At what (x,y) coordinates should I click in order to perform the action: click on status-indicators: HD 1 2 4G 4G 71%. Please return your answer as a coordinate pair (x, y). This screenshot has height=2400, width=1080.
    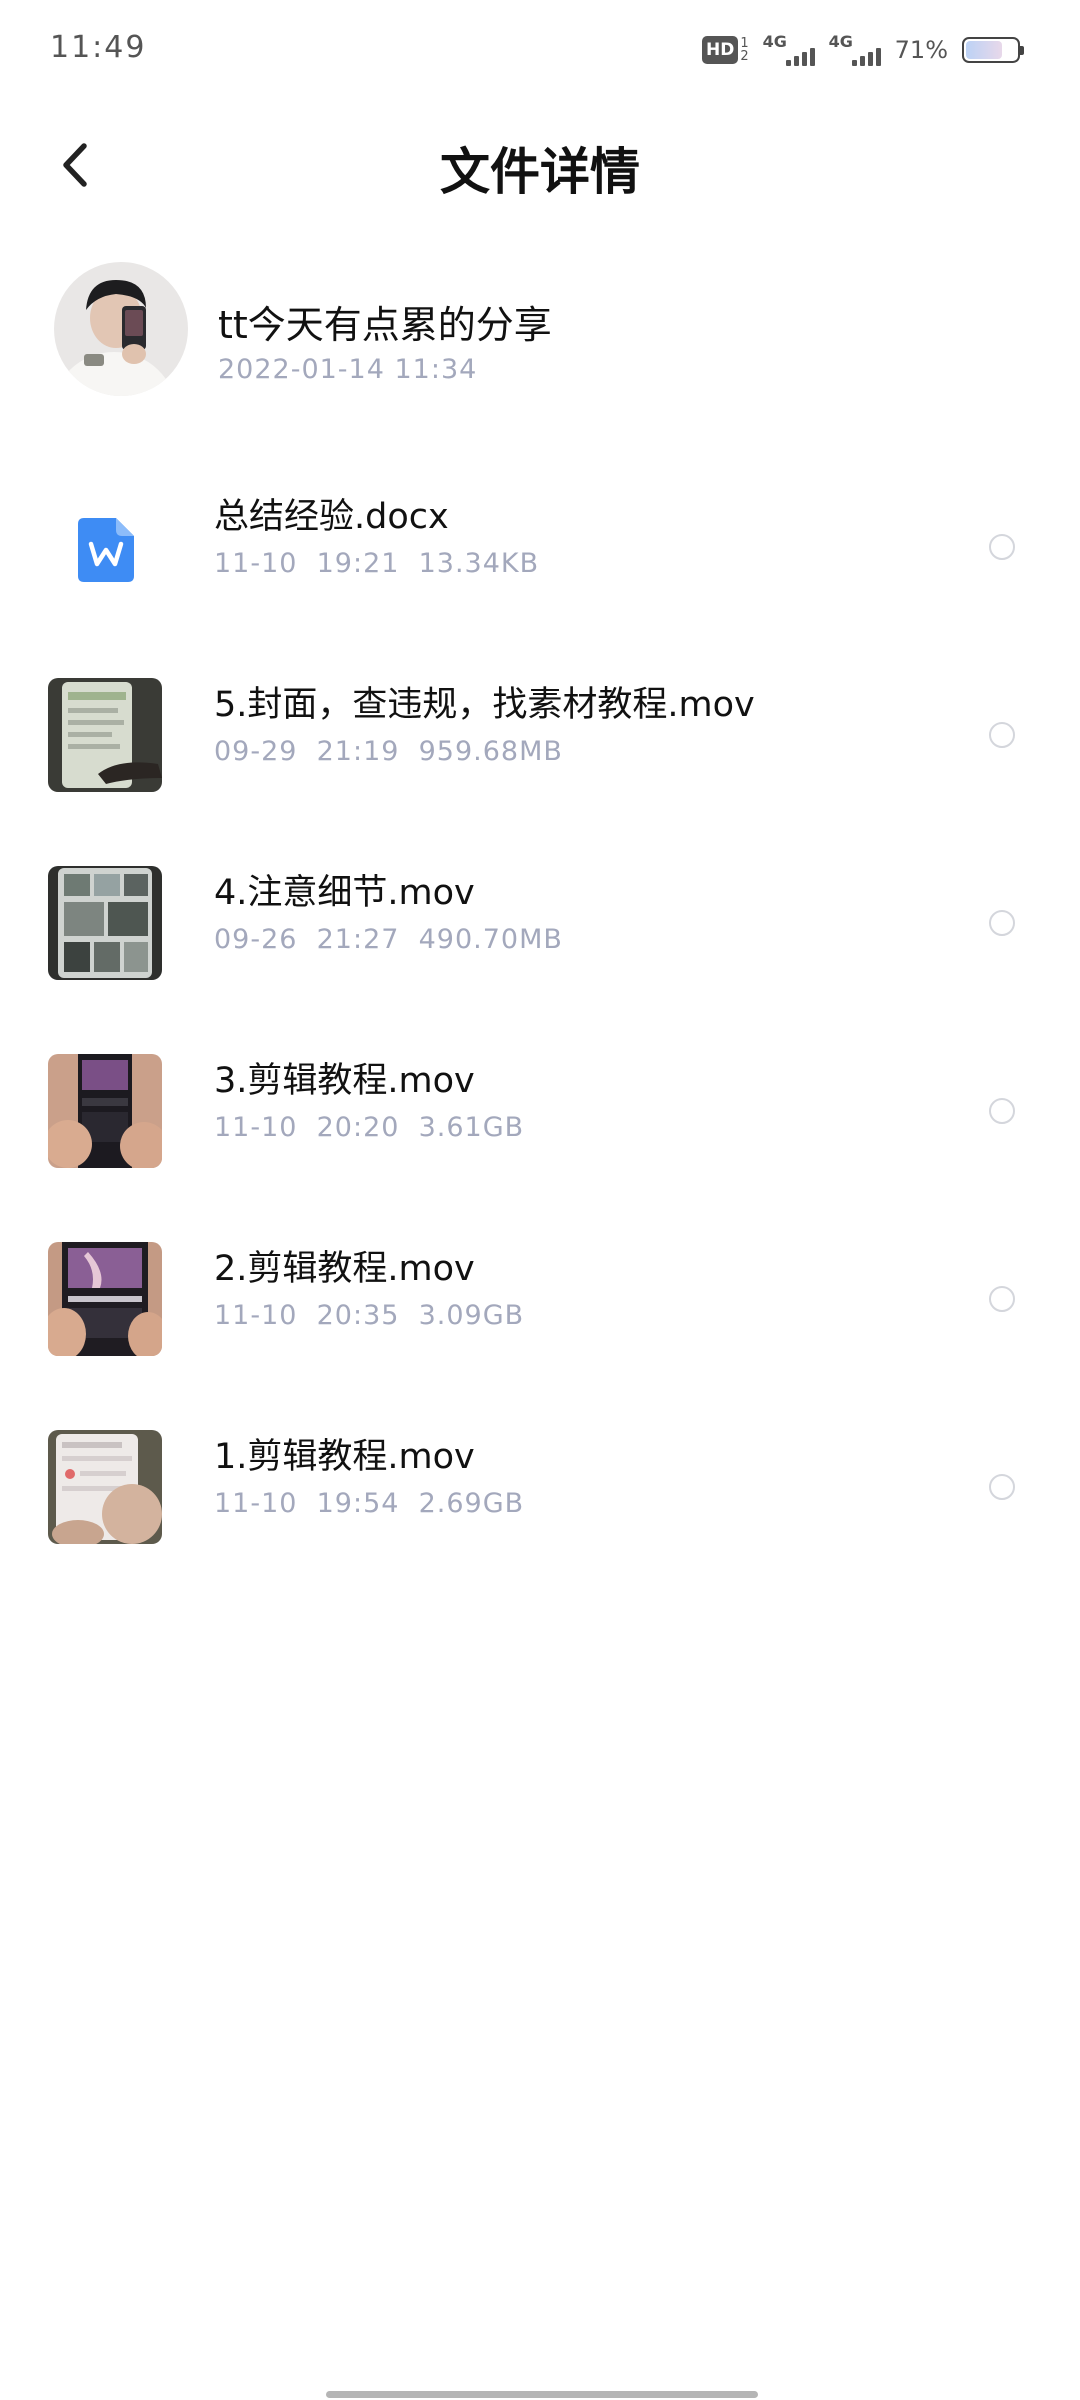
    Looking at the image, I should click on (863, 50).